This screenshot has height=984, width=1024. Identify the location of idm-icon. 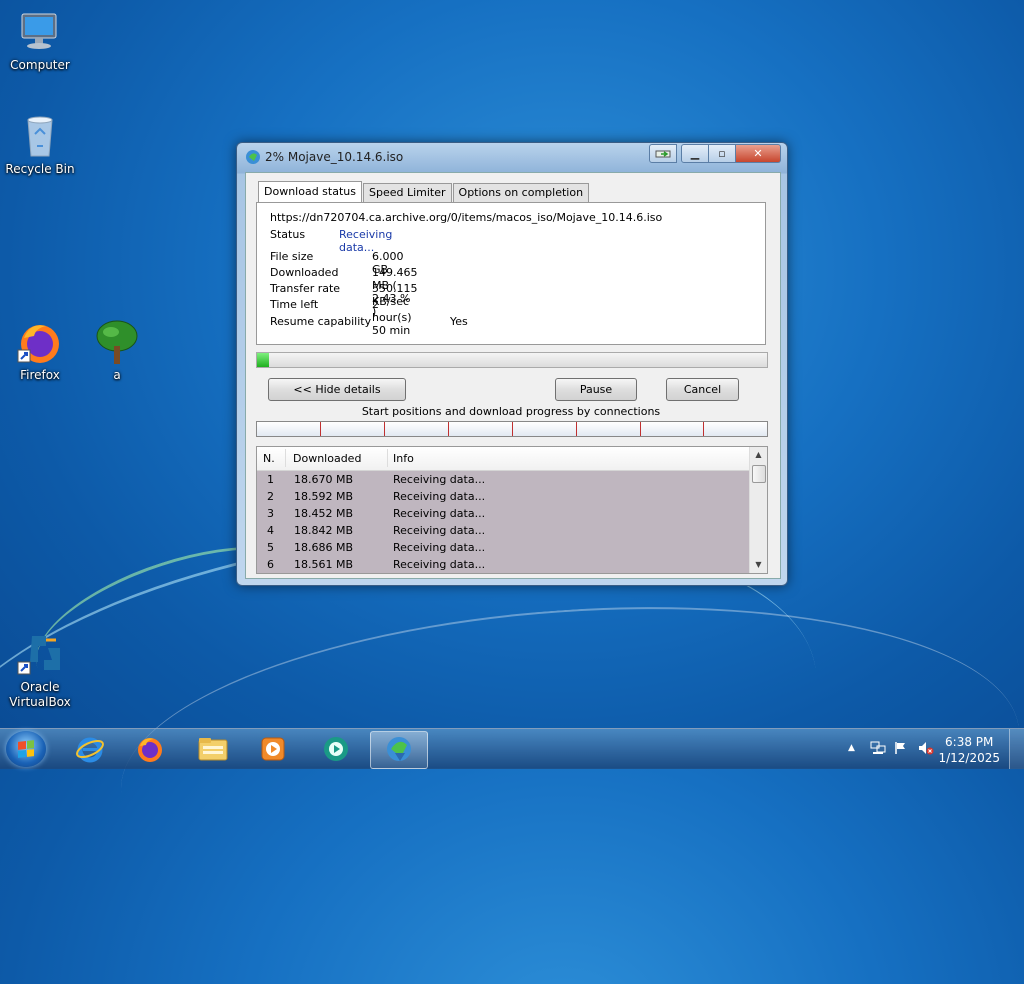
(253, 157).